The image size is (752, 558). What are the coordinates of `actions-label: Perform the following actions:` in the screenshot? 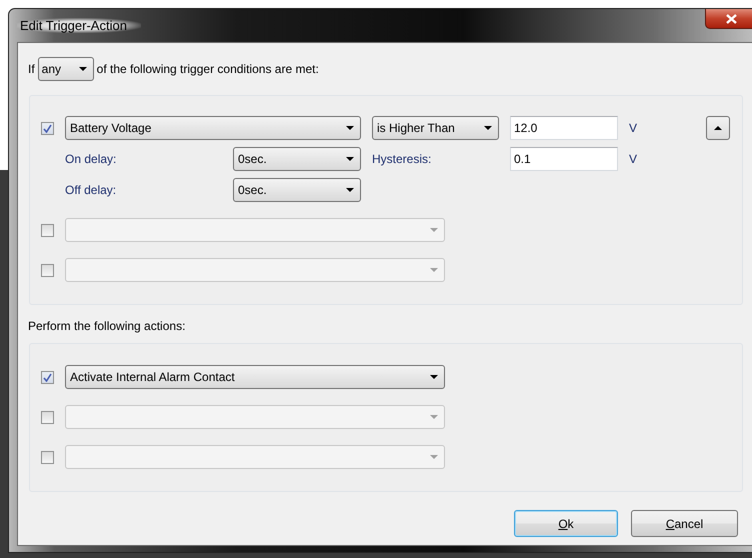 It's located at (107, 326).